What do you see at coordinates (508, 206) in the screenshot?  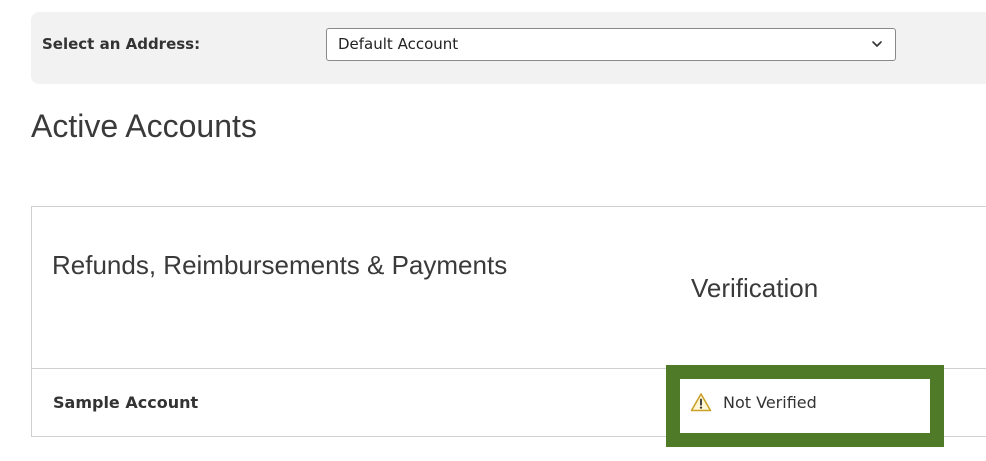 I see `table-top-border` at bounding box center [508, 206].